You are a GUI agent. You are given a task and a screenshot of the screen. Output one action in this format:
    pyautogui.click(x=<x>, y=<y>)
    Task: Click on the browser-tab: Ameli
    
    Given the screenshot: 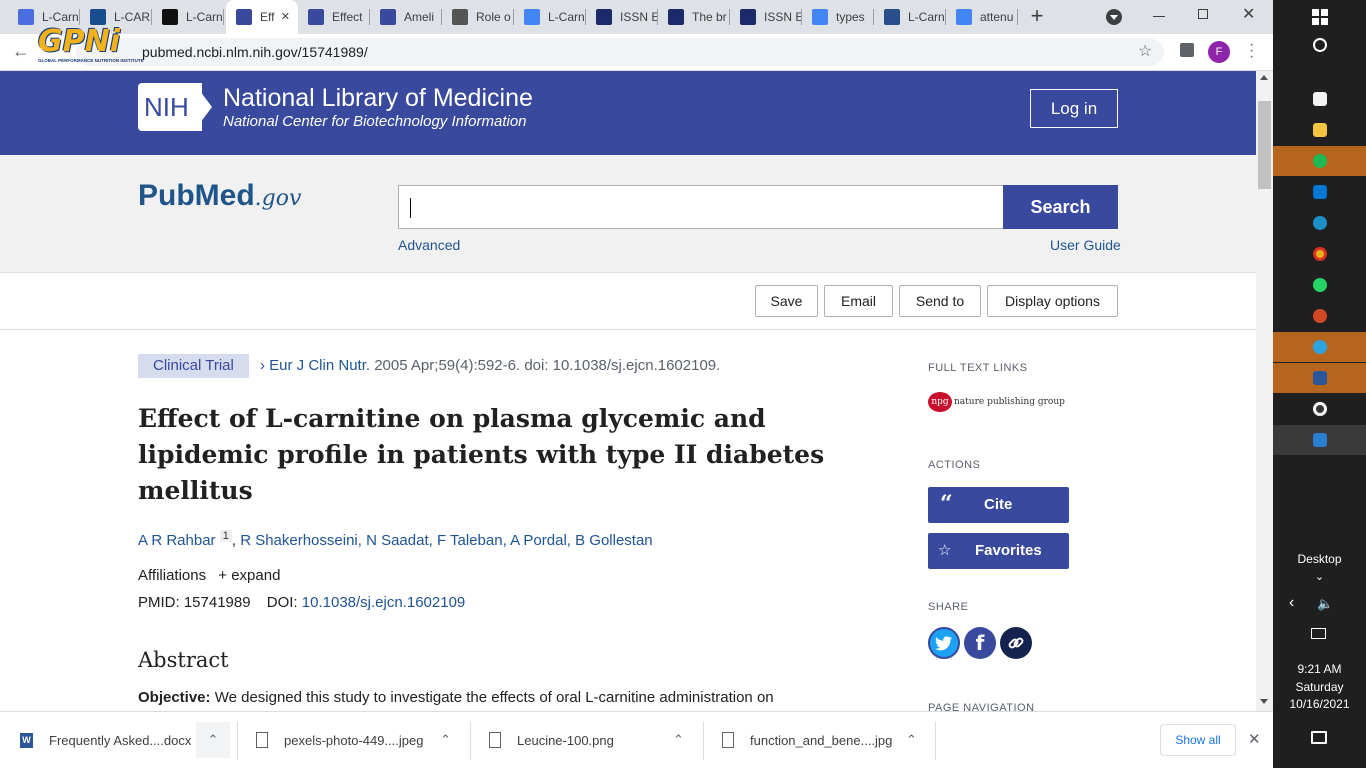 What is the action you would take?
    pyautogui.click(x=406, y=17)
    